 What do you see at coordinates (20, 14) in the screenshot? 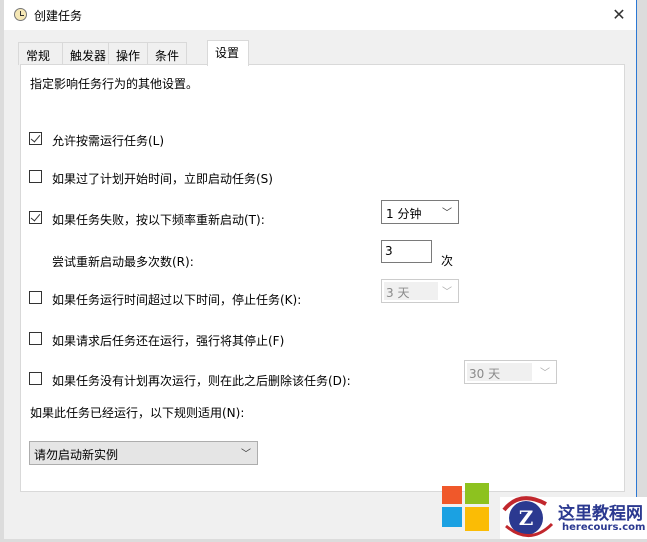
I see `task-scheduler-icon` at bounding box center [20, 14].